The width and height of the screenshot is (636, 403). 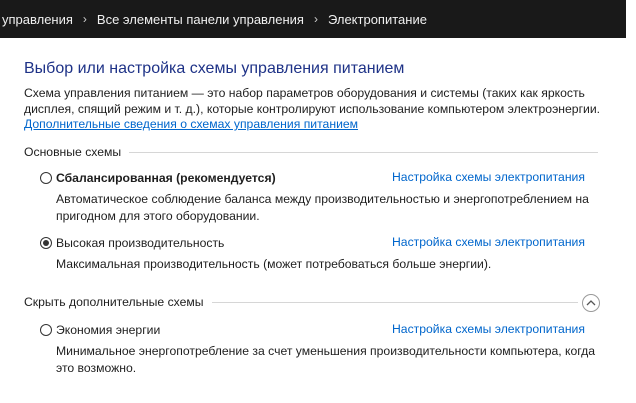 I want to click on plan-power-saver-radio, so click(x=46, y=330).